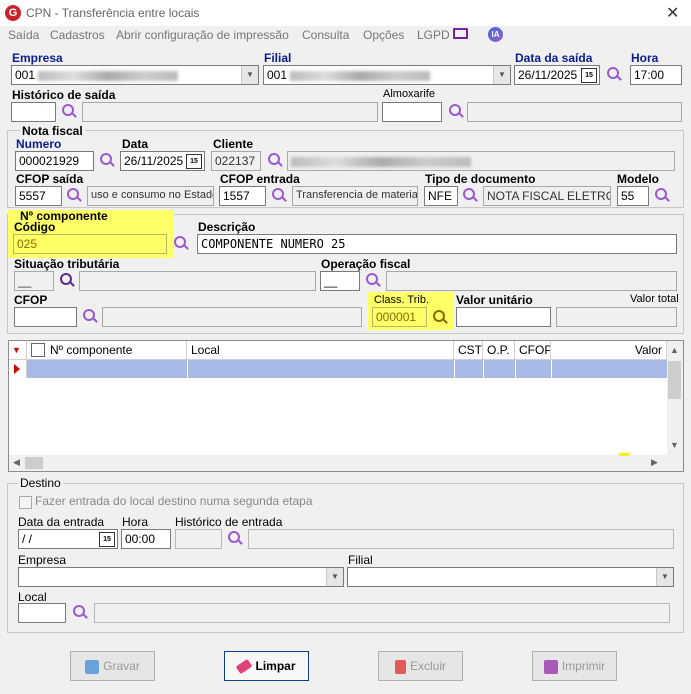 Image resolution: width=691 pixels, height=694 pixels. I want to click on segunda-etapa-checkbox, so click(25, 502).